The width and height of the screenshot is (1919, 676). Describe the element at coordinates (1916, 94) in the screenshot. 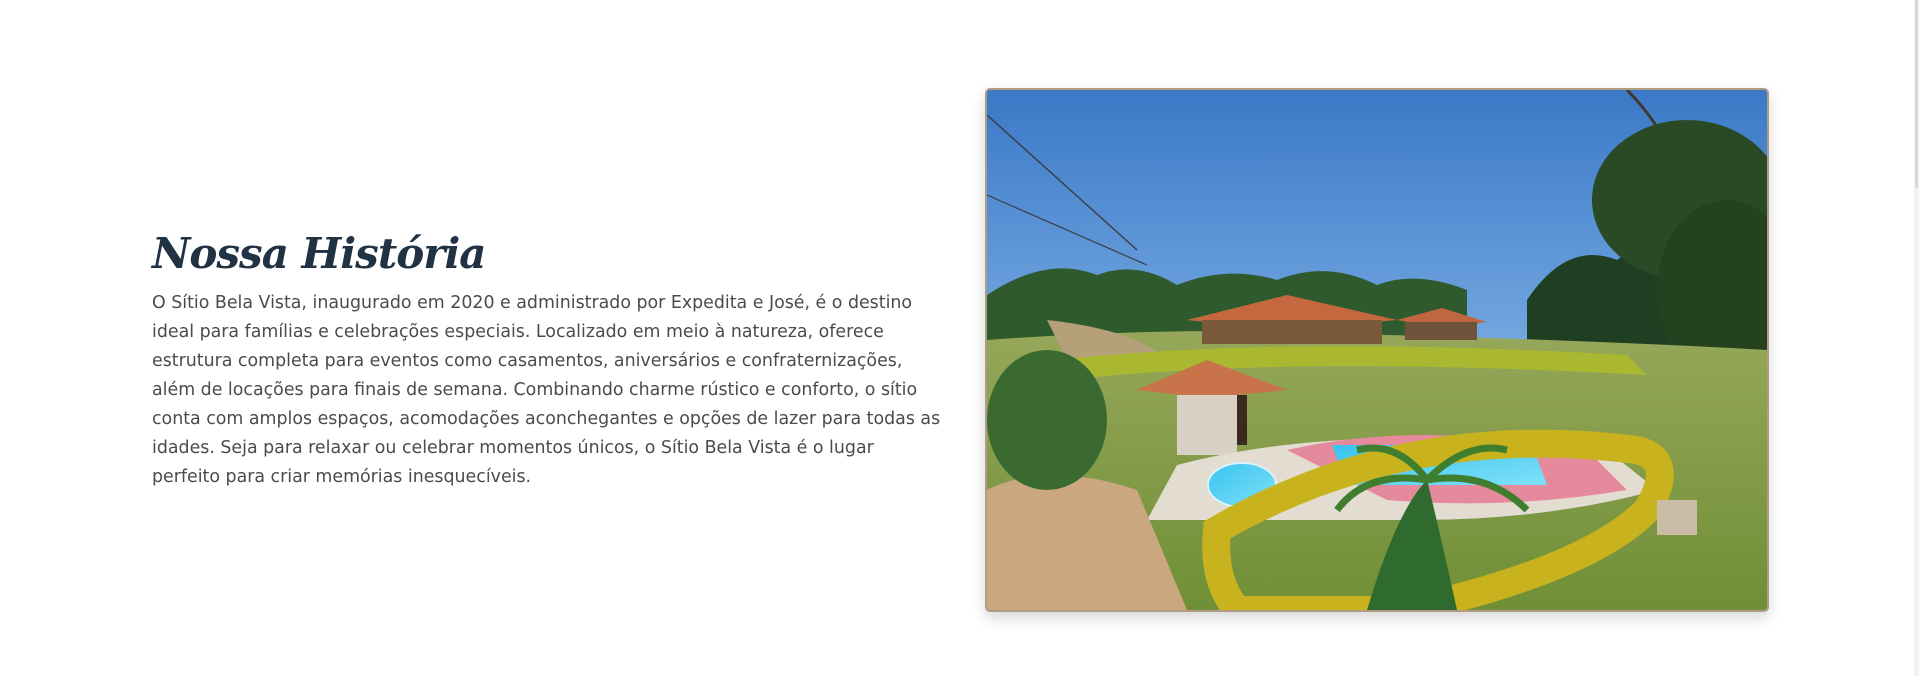

I see `scrollbar-thumb` at that location.